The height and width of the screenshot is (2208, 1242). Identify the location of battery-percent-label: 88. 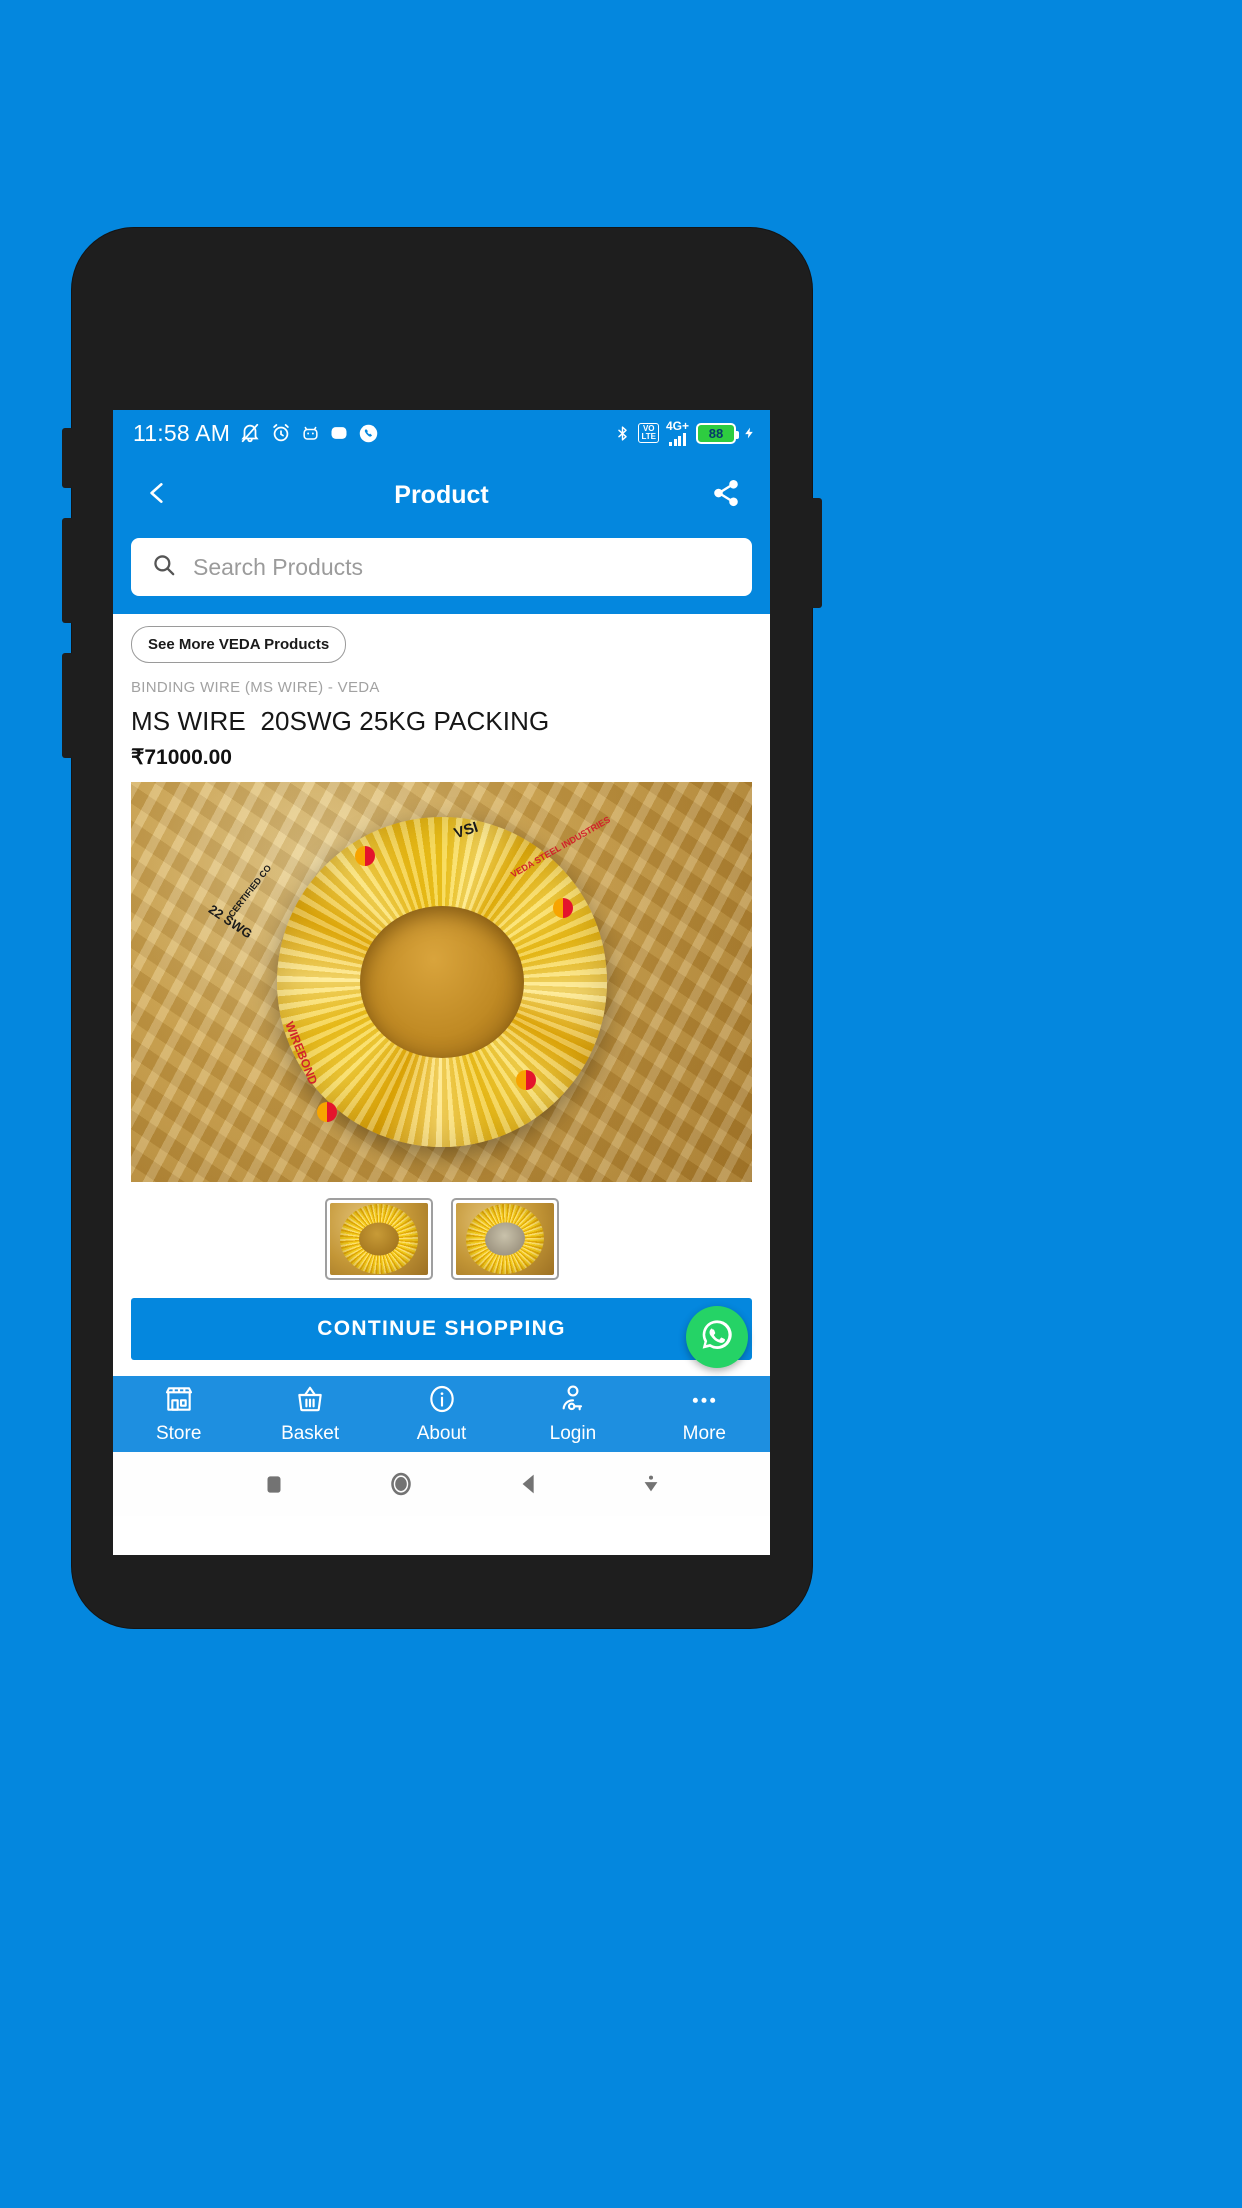
(716, 433).